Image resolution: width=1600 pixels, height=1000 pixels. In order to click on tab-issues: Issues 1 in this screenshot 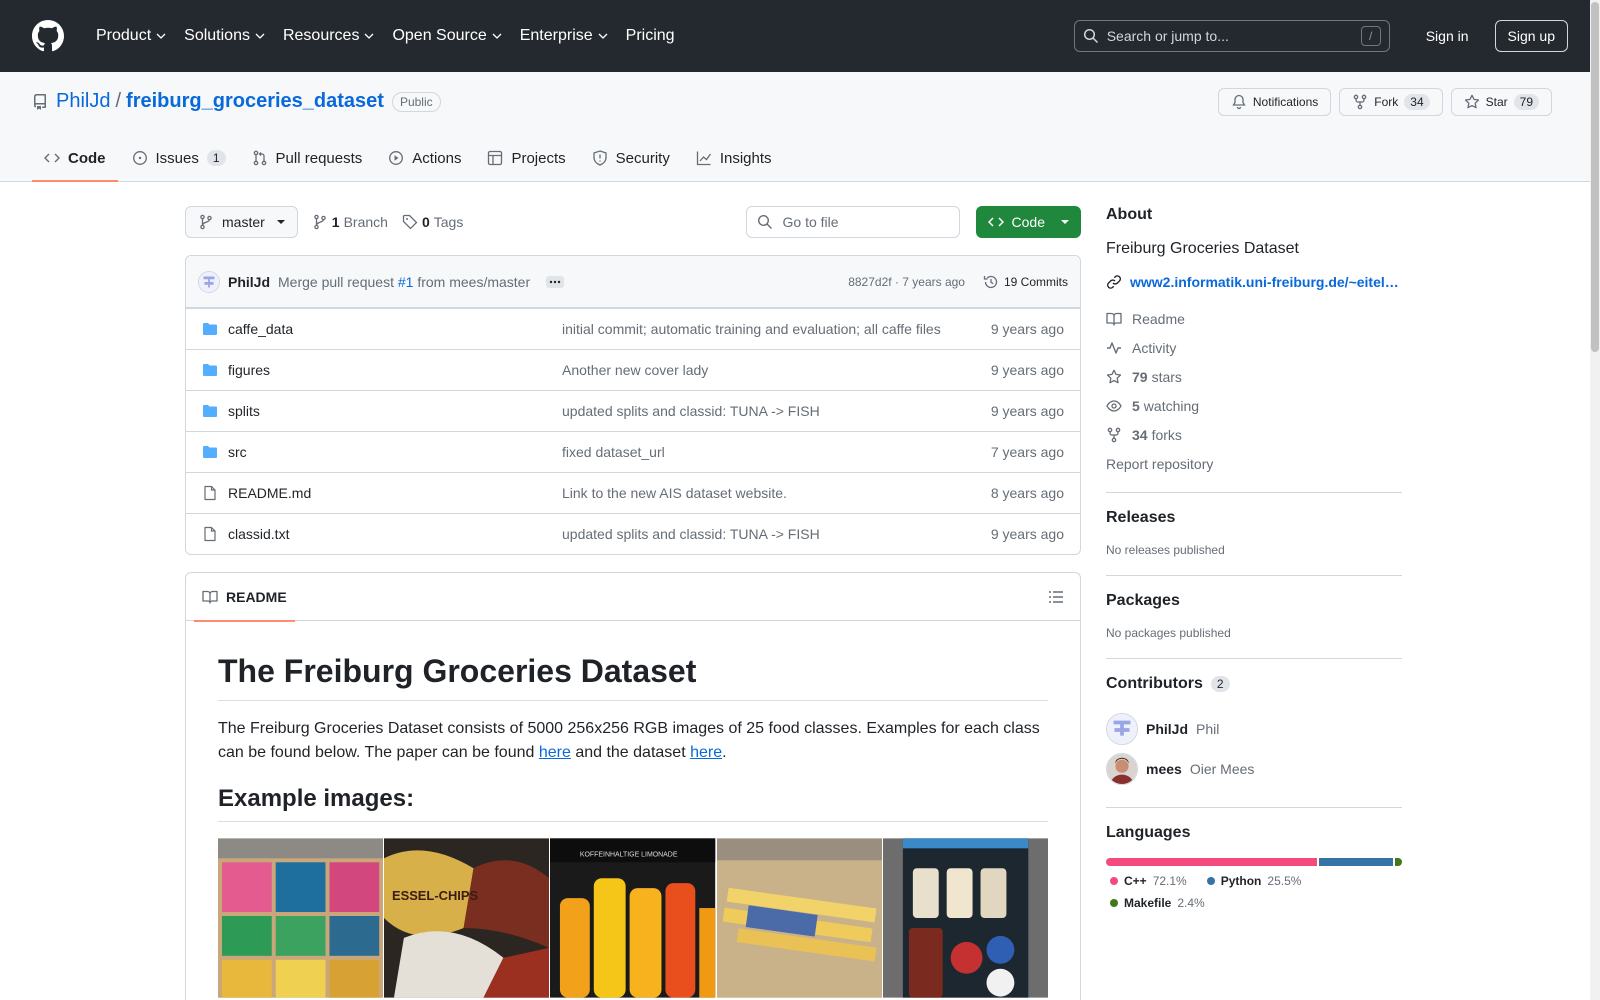, I will do `click(179, 158)`.